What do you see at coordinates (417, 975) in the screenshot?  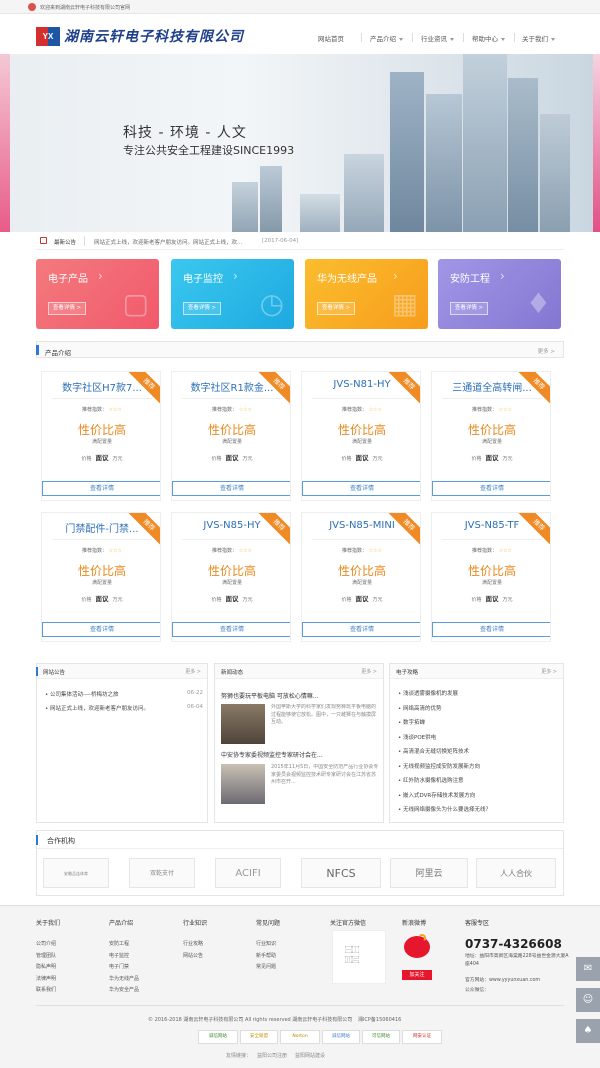 I see `weibo-follow-button: 加关注` at bounding box center [417, 975].